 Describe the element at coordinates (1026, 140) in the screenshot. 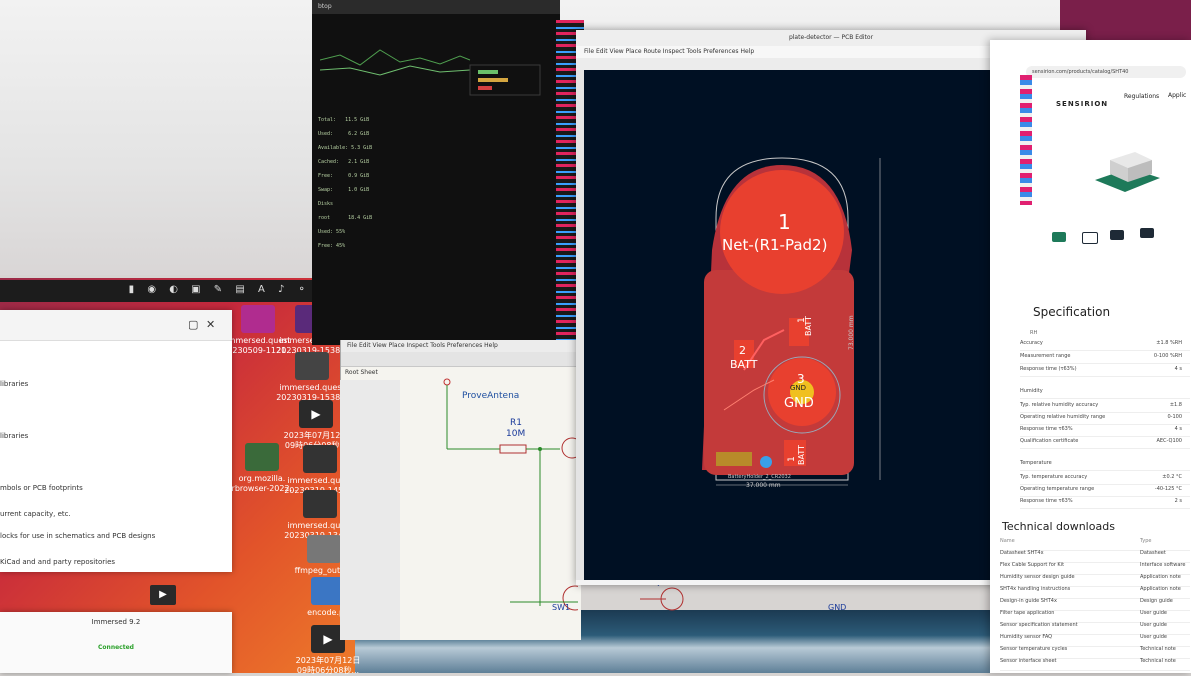

I see `color-palette` at that location.